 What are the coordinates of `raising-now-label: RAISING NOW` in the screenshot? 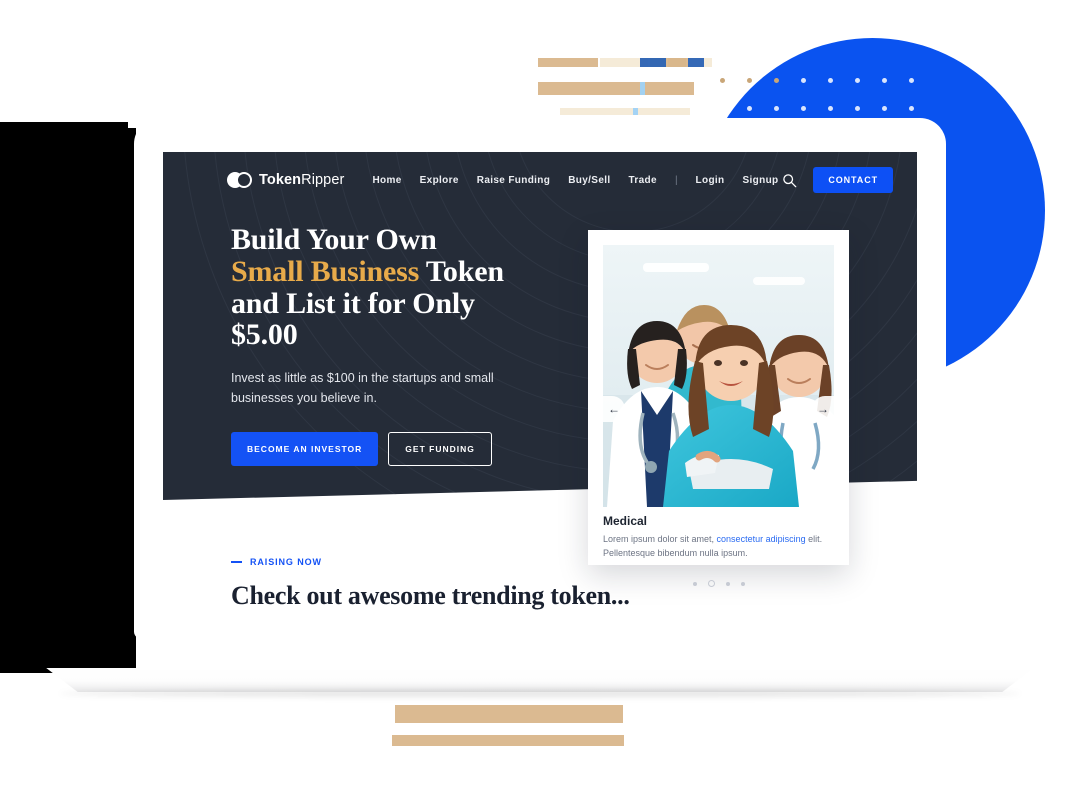 It's located at (286, 562).